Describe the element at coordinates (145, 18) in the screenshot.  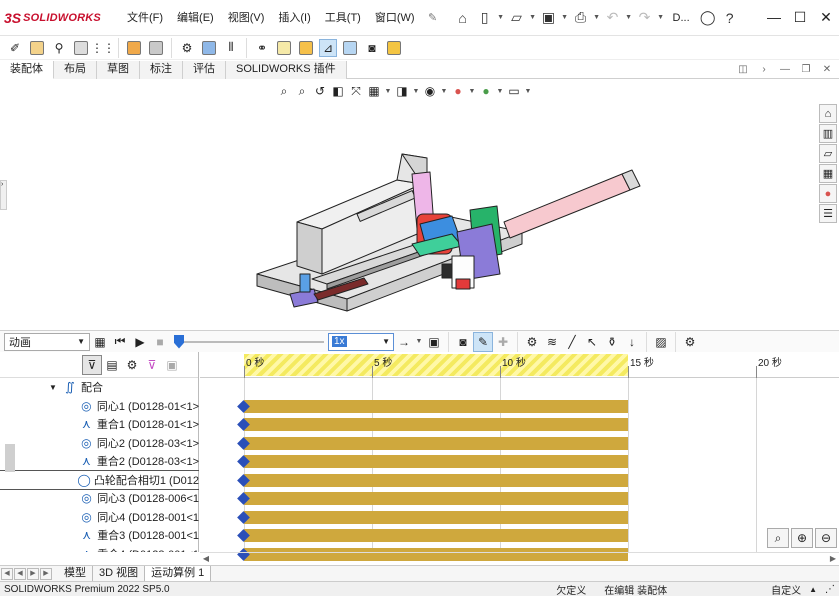
I see `menu-file: 文件(F)` at that location.